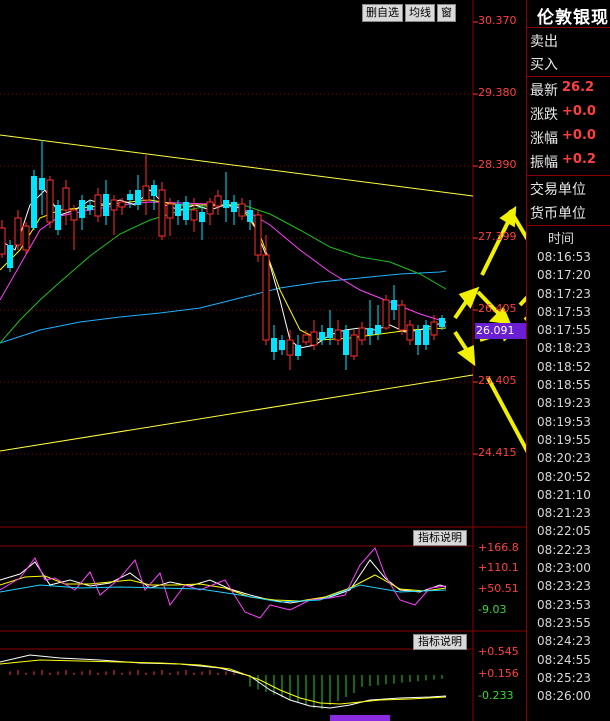 The height and width of the screenshot is (721, 610). Describe the element at coordinates (564, 586) in the screenshot. I see `tick-time: 08:23:23` at that location.